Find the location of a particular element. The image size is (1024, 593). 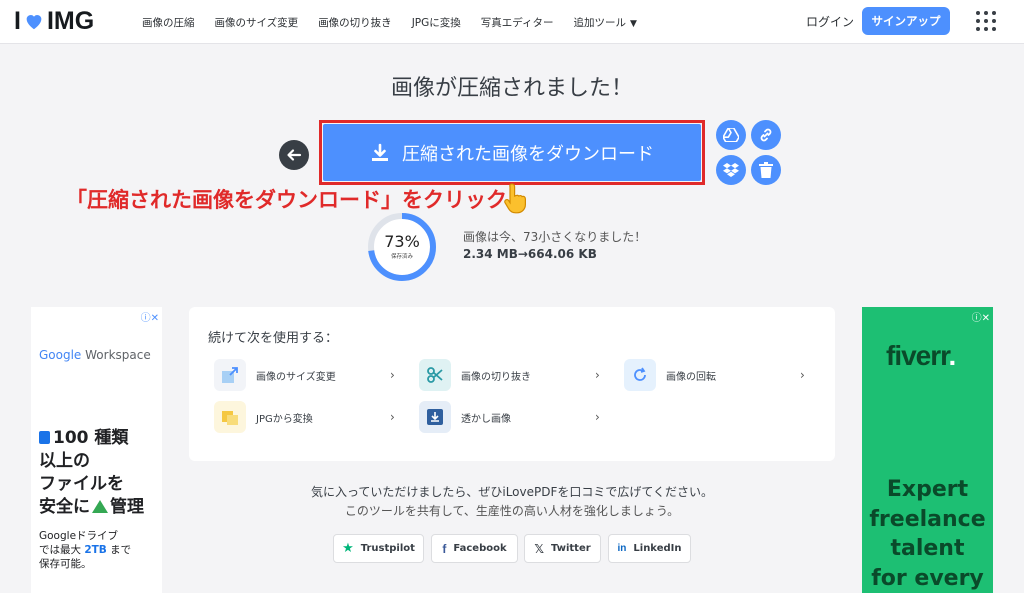

google-wordmark: Google is located at coordinates (60, 355).